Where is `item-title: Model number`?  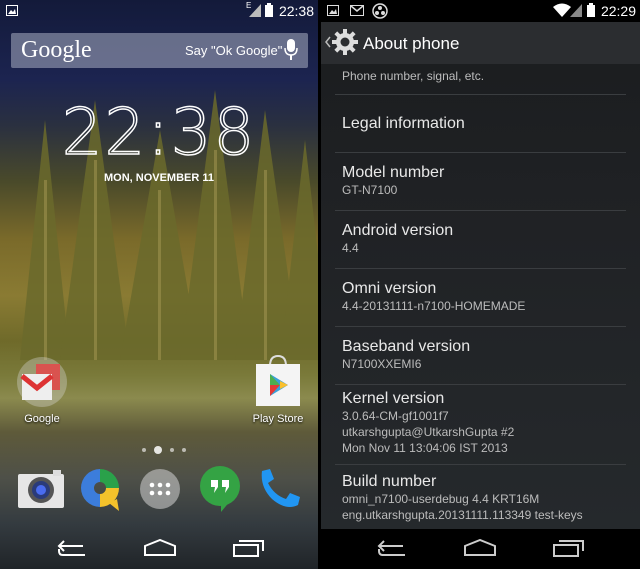 item-title: Model number is located at coordinates (393, 172).